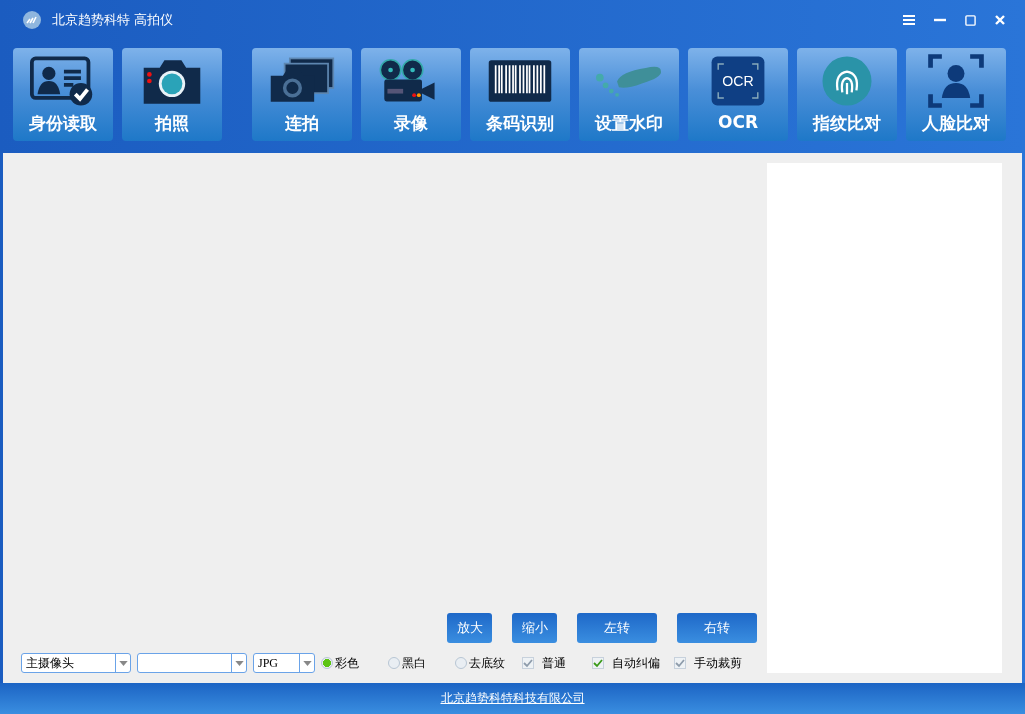 Image resolution: width=1025 pixels, height=714 pixels. What do you see at coordinates (847, 94) in the screenshot?
I see `toolbar-button: 指纹比对` at bounding box center [847, 94].